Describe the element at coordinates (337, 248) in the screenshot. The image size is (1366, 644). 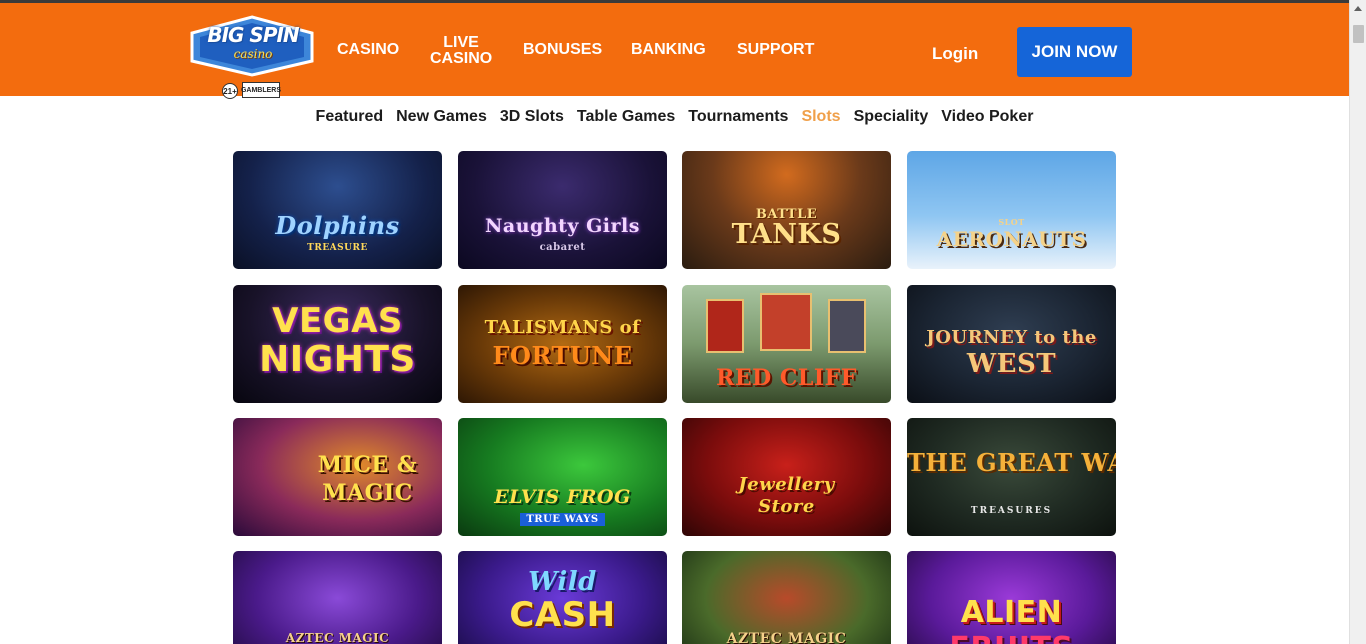
I see `game-subtitle: TREASURE` at that location.